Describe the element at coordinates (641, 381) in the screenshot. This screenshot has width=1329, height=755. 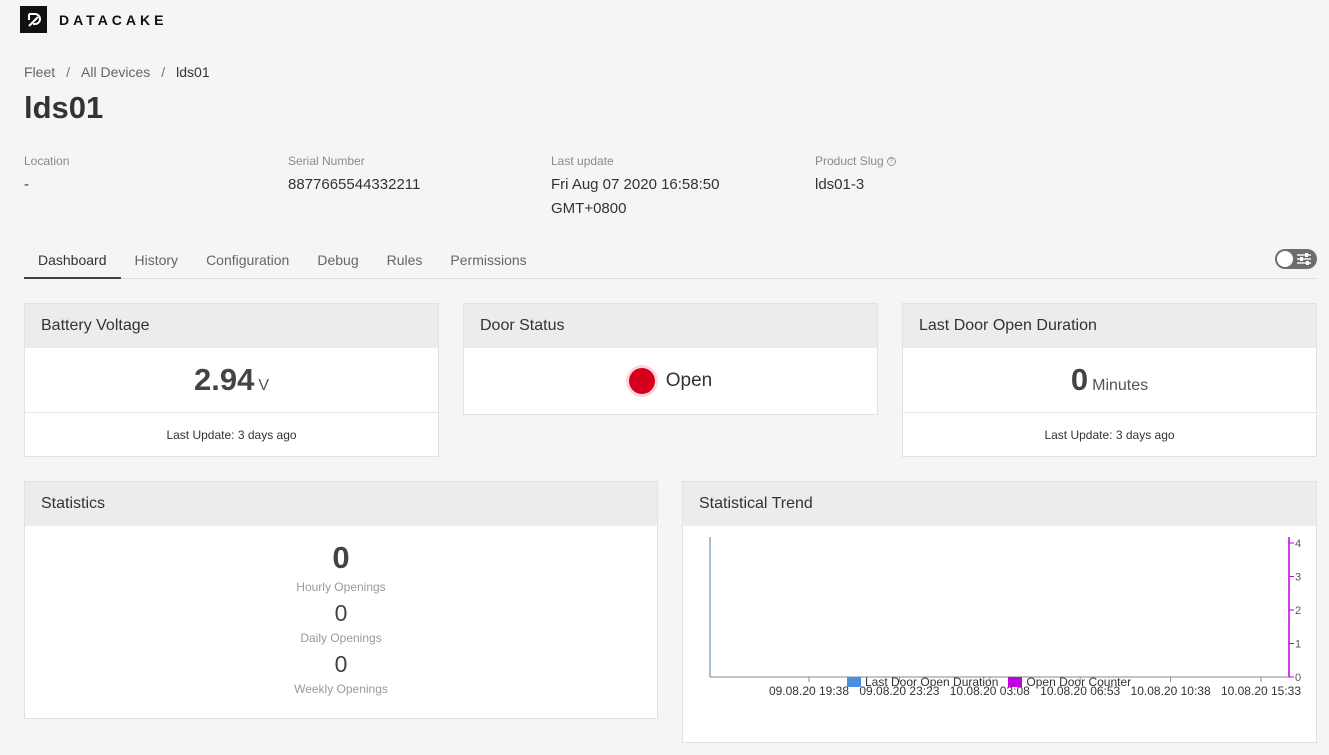
I see `status-indicator-icon` at that location.